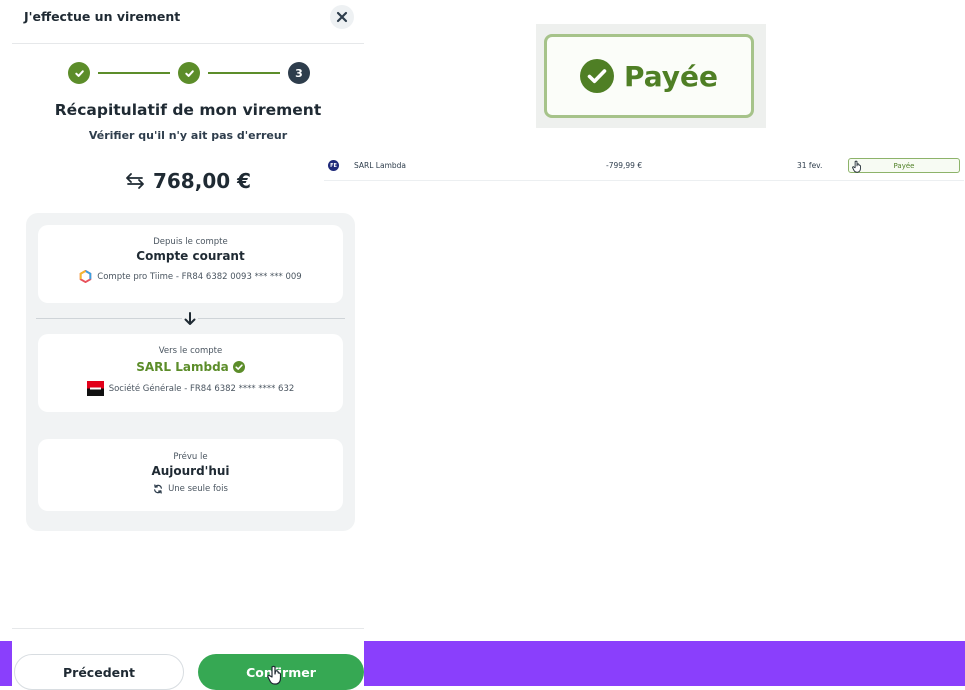 This screenshot has width=965, height=690. I want to click on status-badge-zoom: Payée, so click(651, 76).